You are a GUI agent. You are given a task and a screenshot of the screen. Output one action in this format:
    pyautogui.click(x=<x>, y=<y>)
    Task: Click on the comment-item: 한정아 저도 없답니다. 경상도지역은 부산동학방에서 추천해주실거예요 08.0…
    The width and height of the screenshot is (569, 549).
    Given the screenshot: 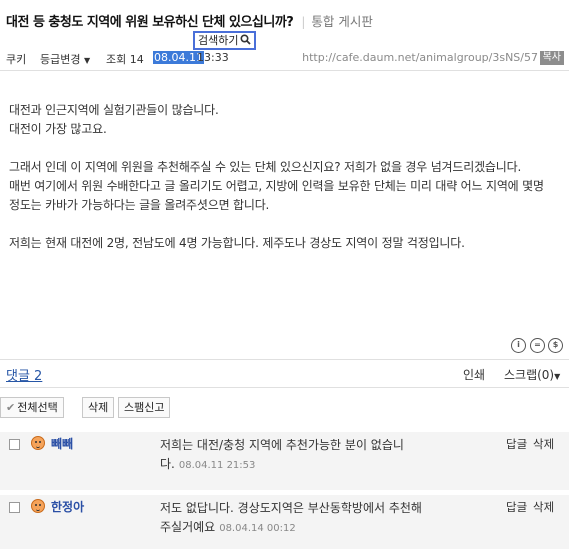 What is the action you would take?
    pyautogui.click(x=284, y=522)
    